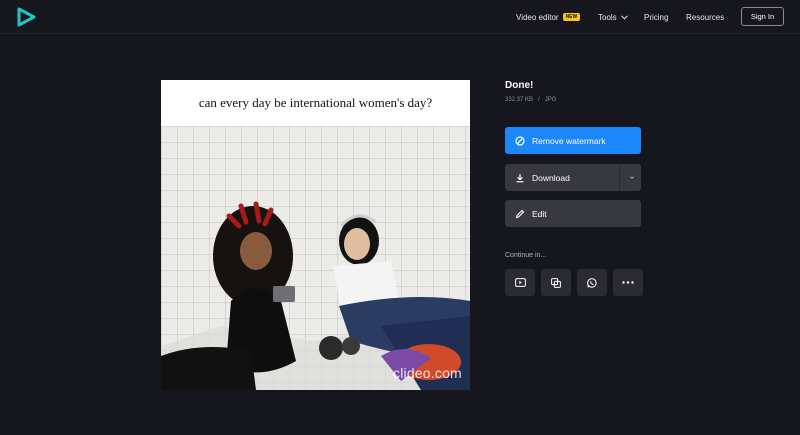 This screenshot has width=800, height=435. Describe the element at coordinates (574, 282) in the screenshot. I see `continue-in-options` at that location.